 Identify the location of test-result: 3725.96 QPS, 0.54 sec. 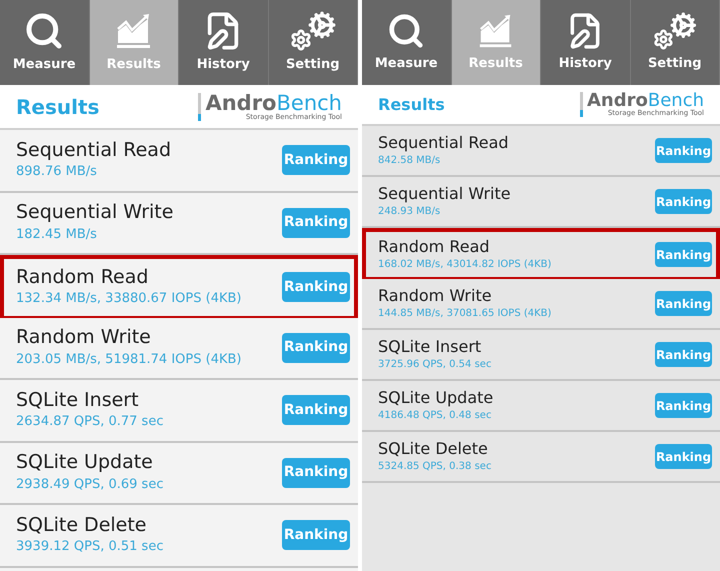
(435, 365).